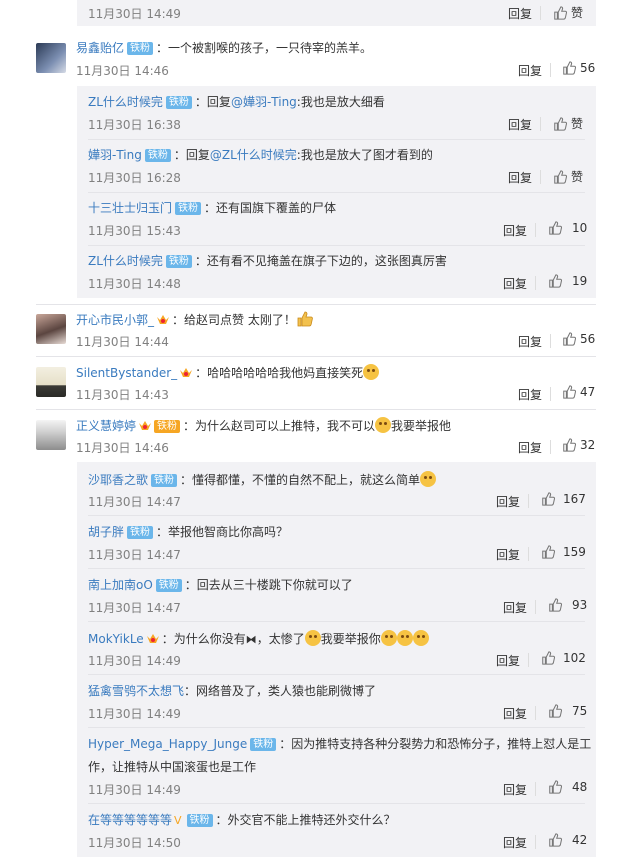  I want to click on like-button: 48, so click(567, 787).